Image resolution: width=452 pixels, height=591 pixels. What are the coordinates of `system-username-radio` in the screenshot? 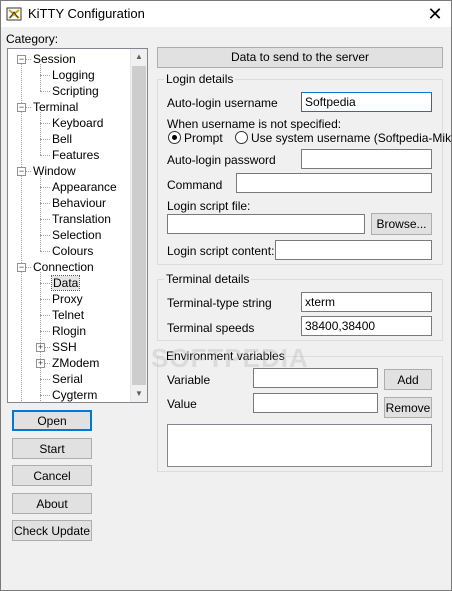 It's located at (241, 137).